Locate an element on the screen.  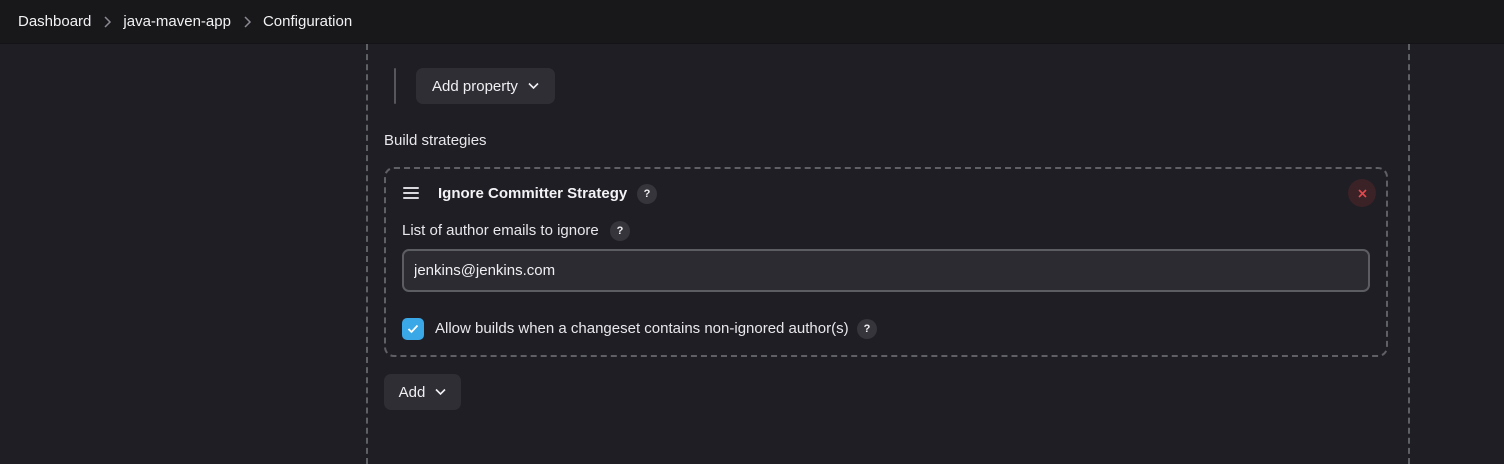
allow-builds-checkbox is located at coordinates (413, 329).